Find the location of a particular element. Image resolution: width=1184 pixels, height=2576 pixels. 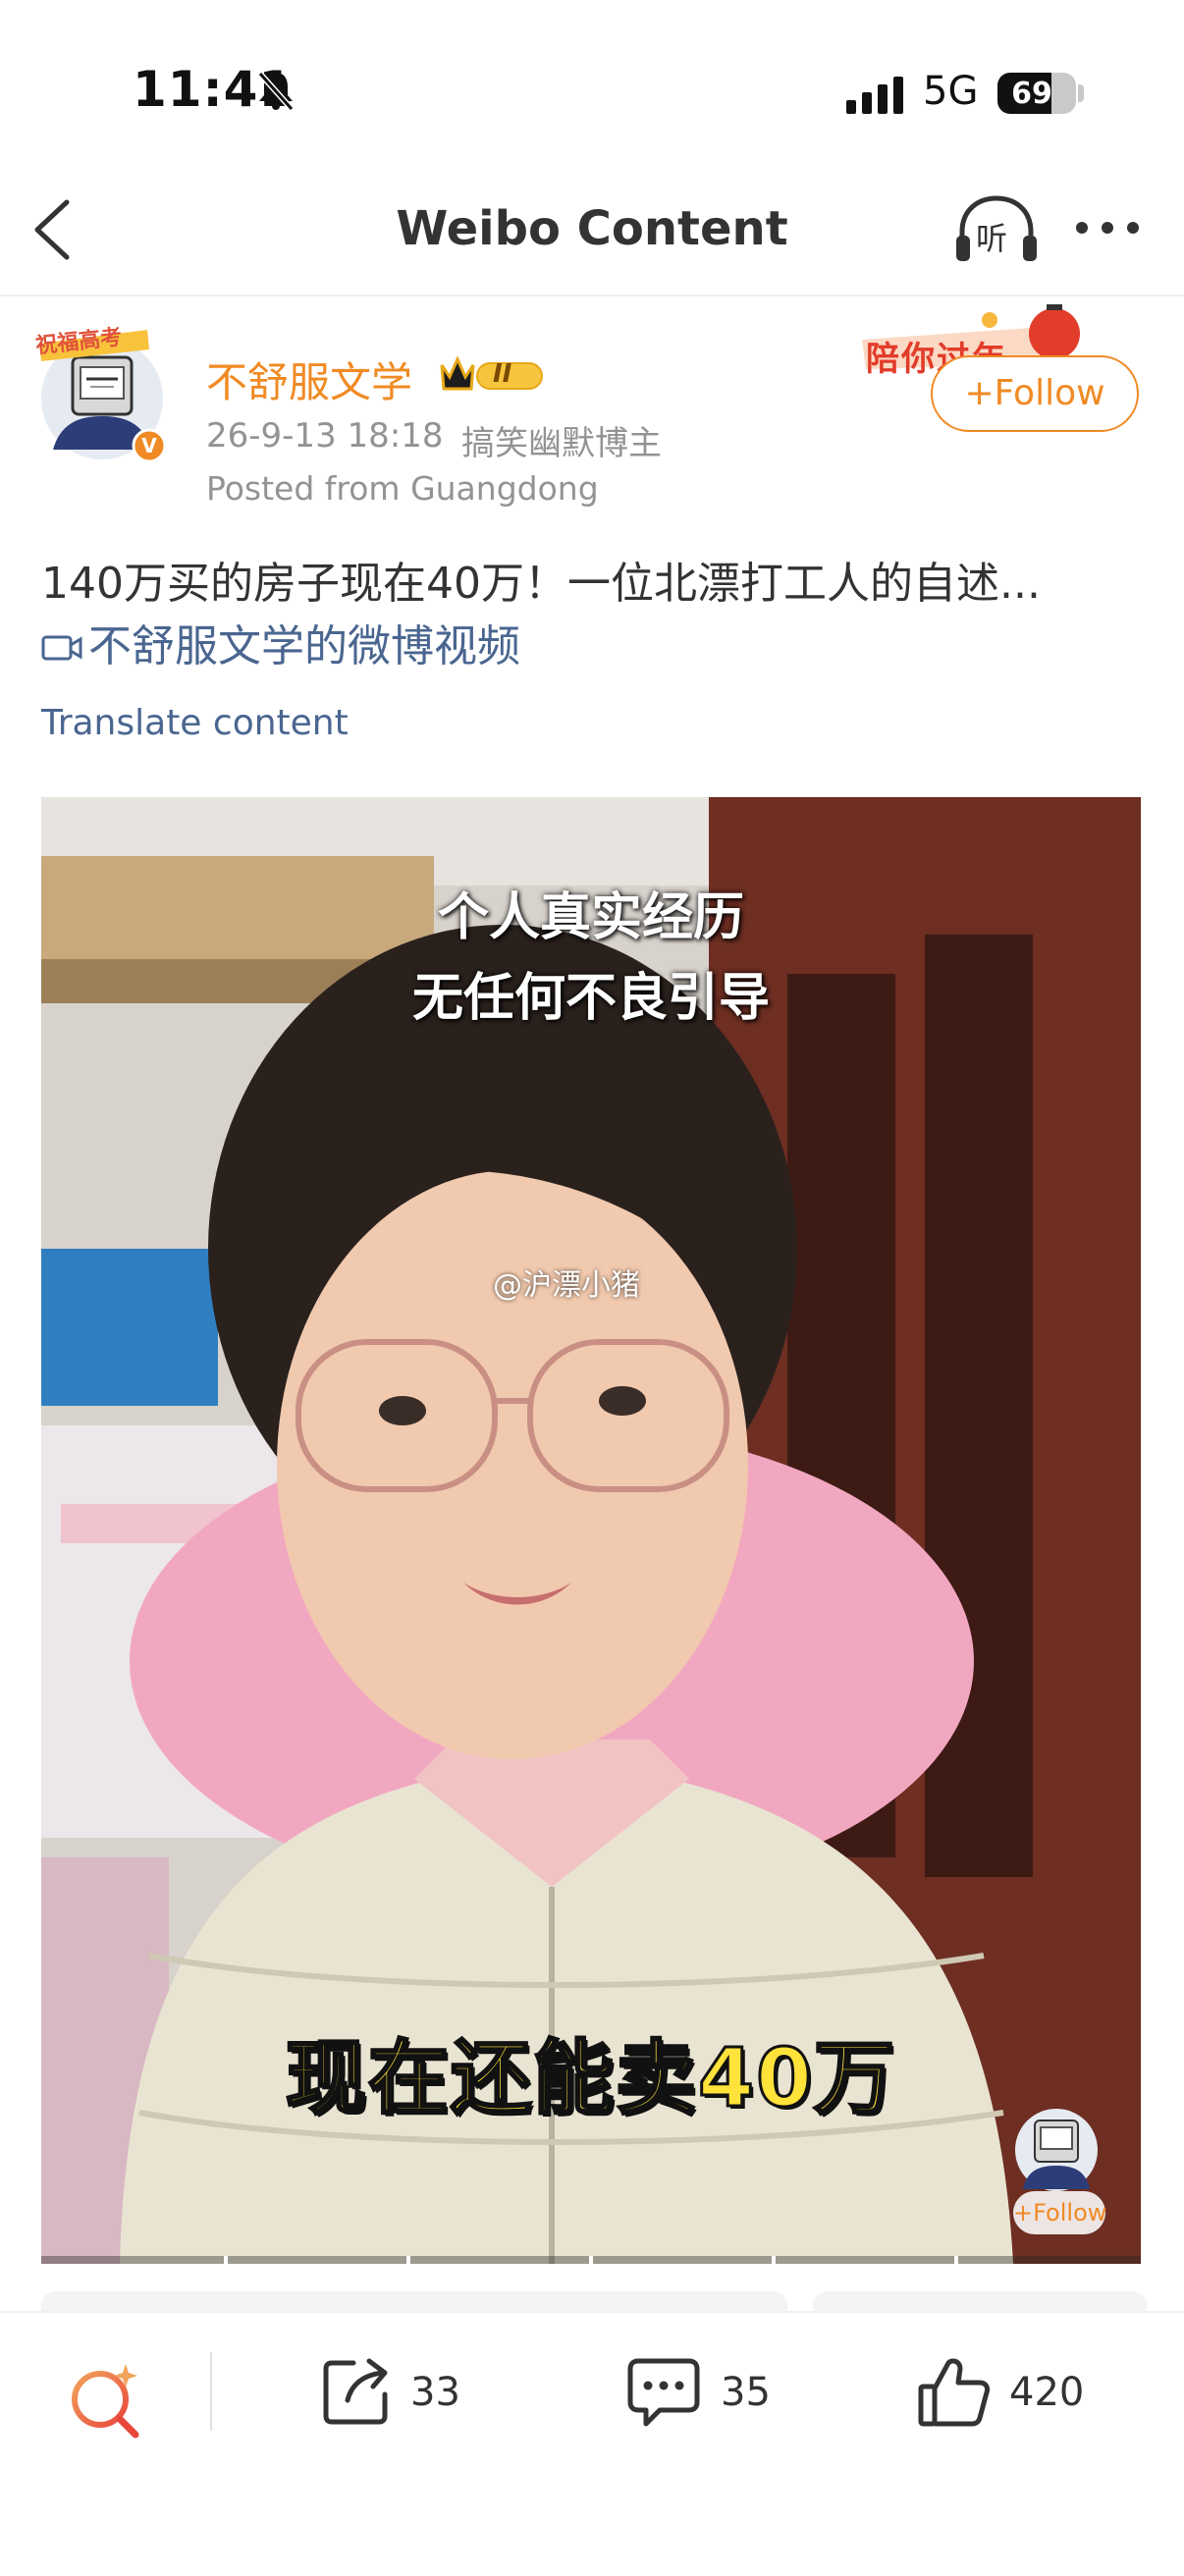

translate-button: Translate content is located at coordinates (195, 723).